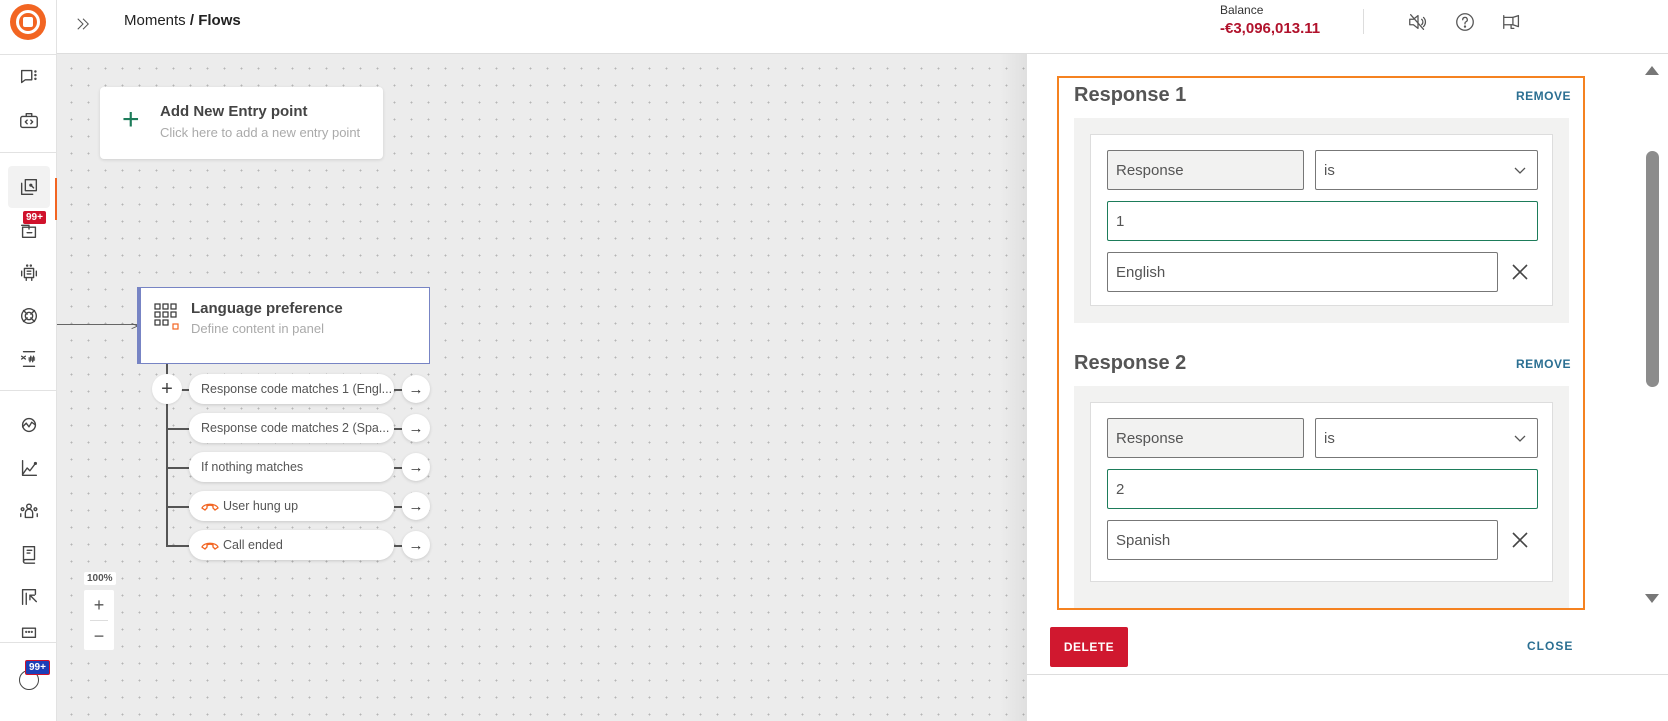  I want to click on entry-point-title: Add New Entry point, so click(234, 111).